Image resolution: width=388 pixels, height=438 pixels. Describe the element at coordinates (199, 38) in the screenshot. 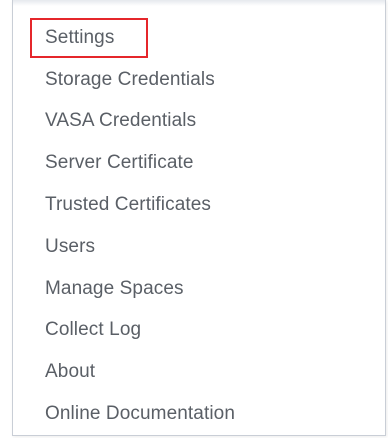

I see `menu-item-settings: Settings` at that location.